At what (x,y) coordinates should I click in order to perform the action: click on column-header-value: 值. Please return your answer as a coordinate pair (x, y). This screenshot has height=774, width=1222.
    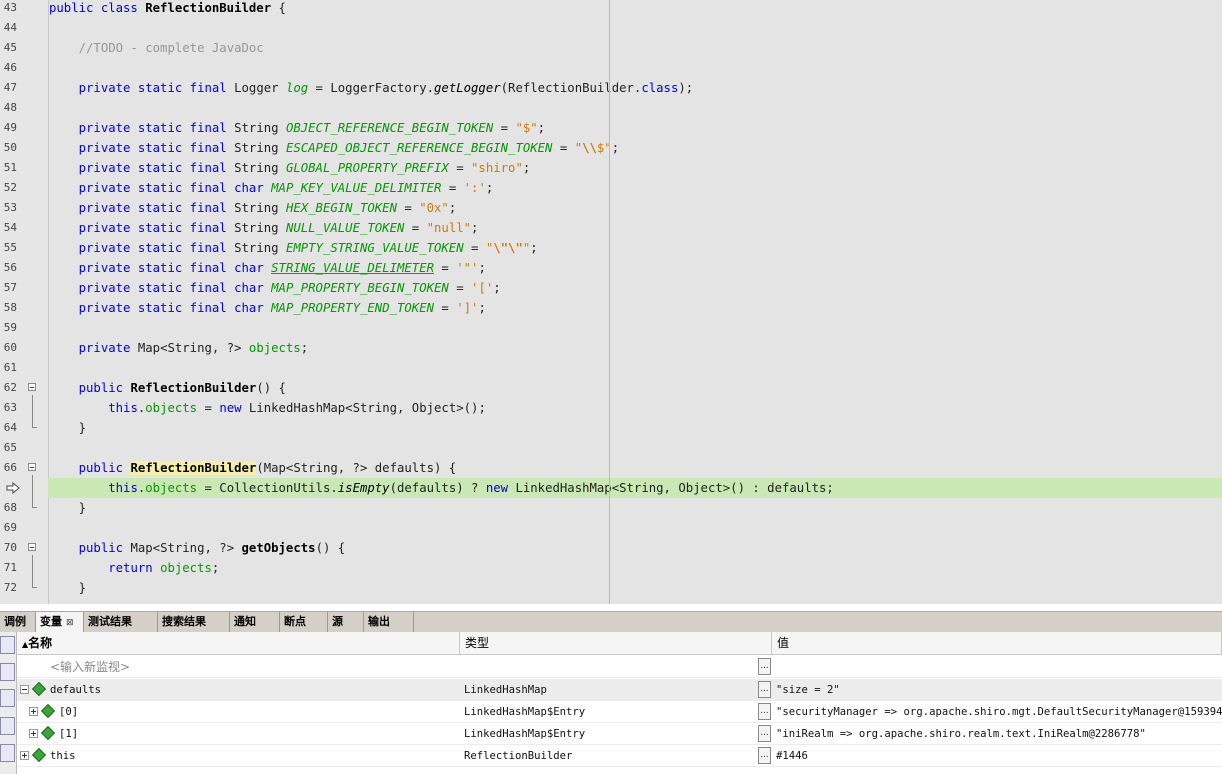
    Looking at the image, I should click on (997, 643).